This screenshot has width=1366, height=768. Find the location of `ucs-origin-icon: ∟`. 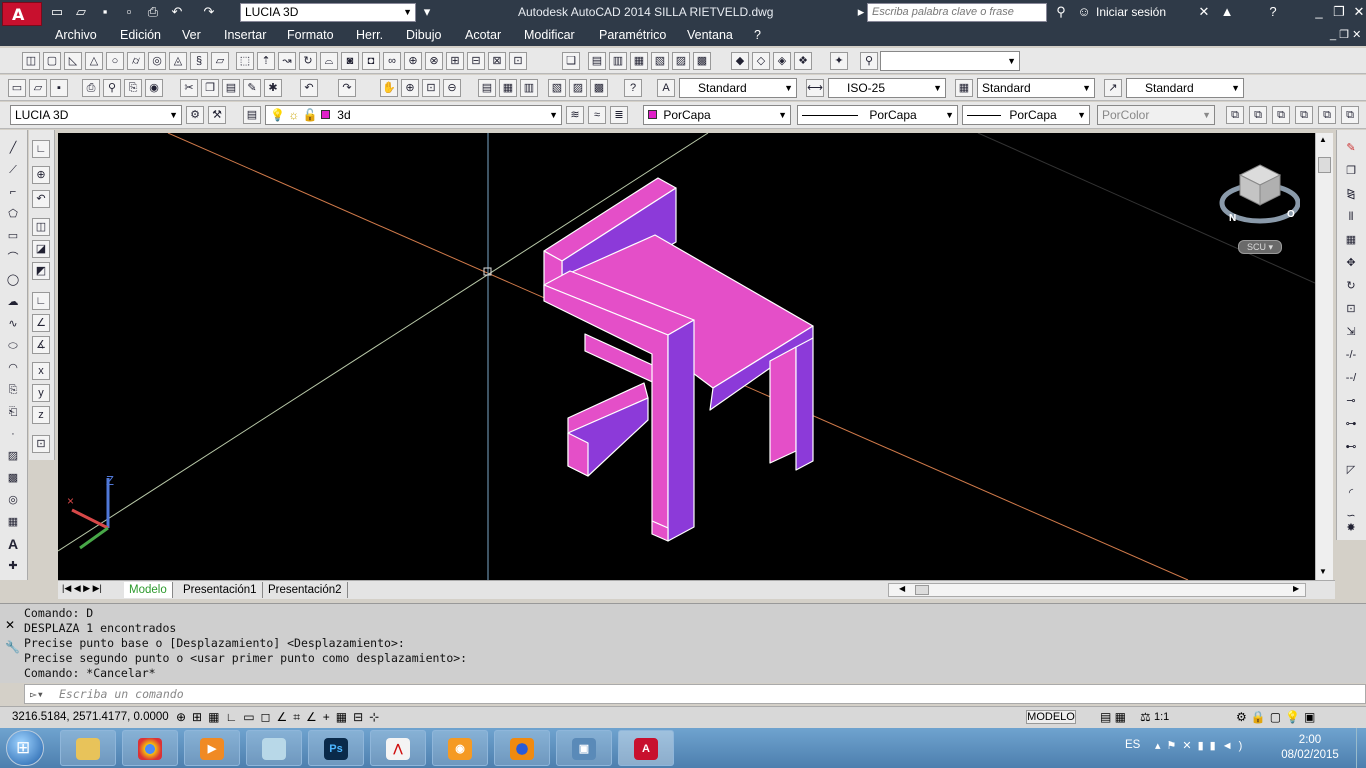

ucs-origin-icon: ∟ is located at coordinates (41, 301).